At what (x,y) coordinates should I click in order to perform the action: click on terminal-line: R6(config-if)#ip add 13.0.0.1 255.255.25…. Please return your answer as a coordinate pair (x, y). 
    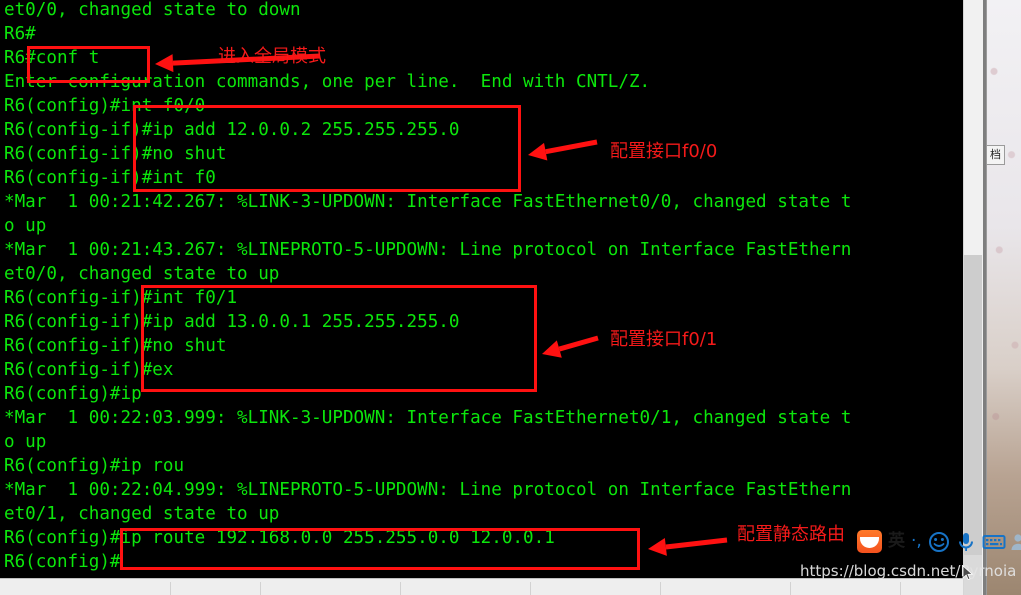
    Looking at the image, I should click on (232, 322).